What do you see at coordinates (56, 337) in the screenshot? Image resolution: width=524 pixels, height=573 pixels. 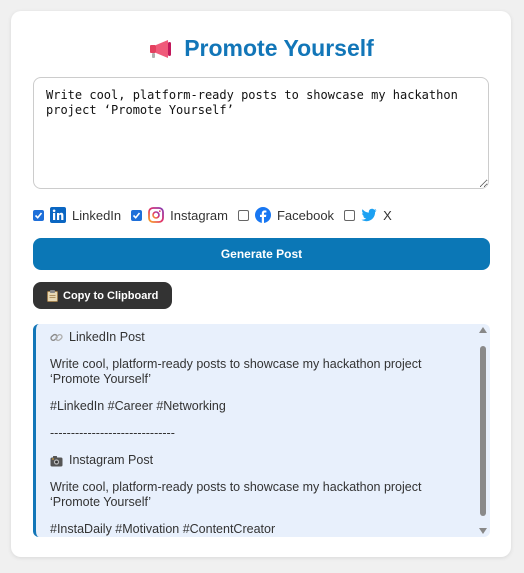 I see `link-icon` at bounding box center [56, 337].